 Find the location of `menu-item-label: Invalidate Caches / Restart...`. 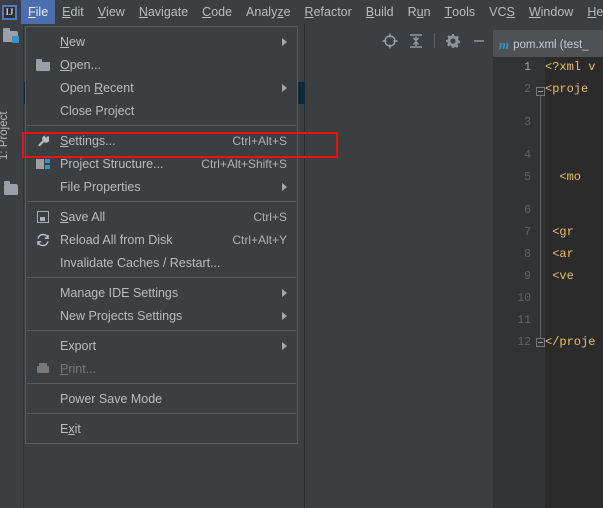

menu-item-label: Invalidate Caches / Restart... is located at coordinates (140, 262).